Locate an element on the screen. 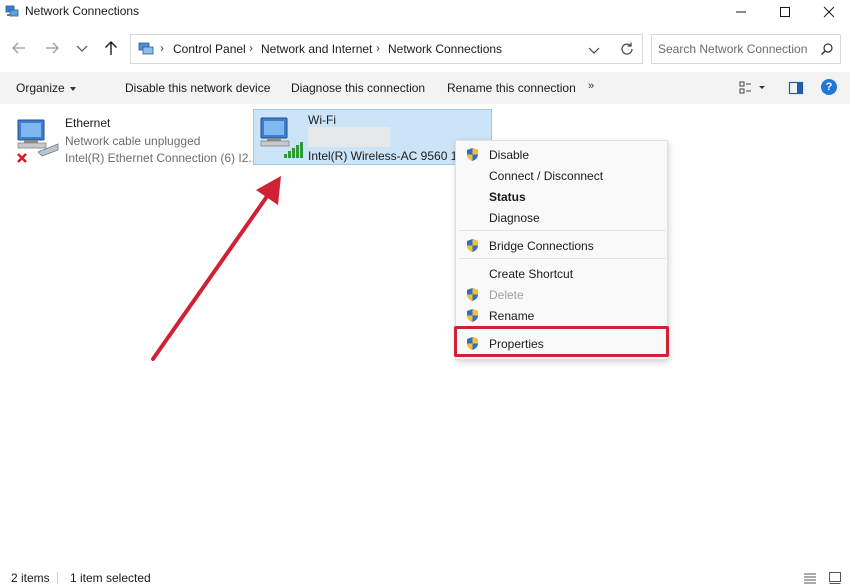 This screenshot has width=850, height=587. minimize-button is located at coordinates (741, 12).